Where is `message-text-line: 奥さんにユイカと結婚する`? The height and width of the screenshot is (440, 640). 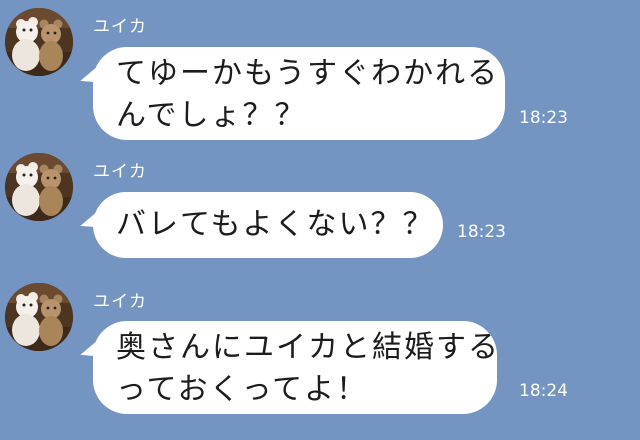
message-text-line: 奥さんにユイカと結婚する is located at coordinates (308, 347).